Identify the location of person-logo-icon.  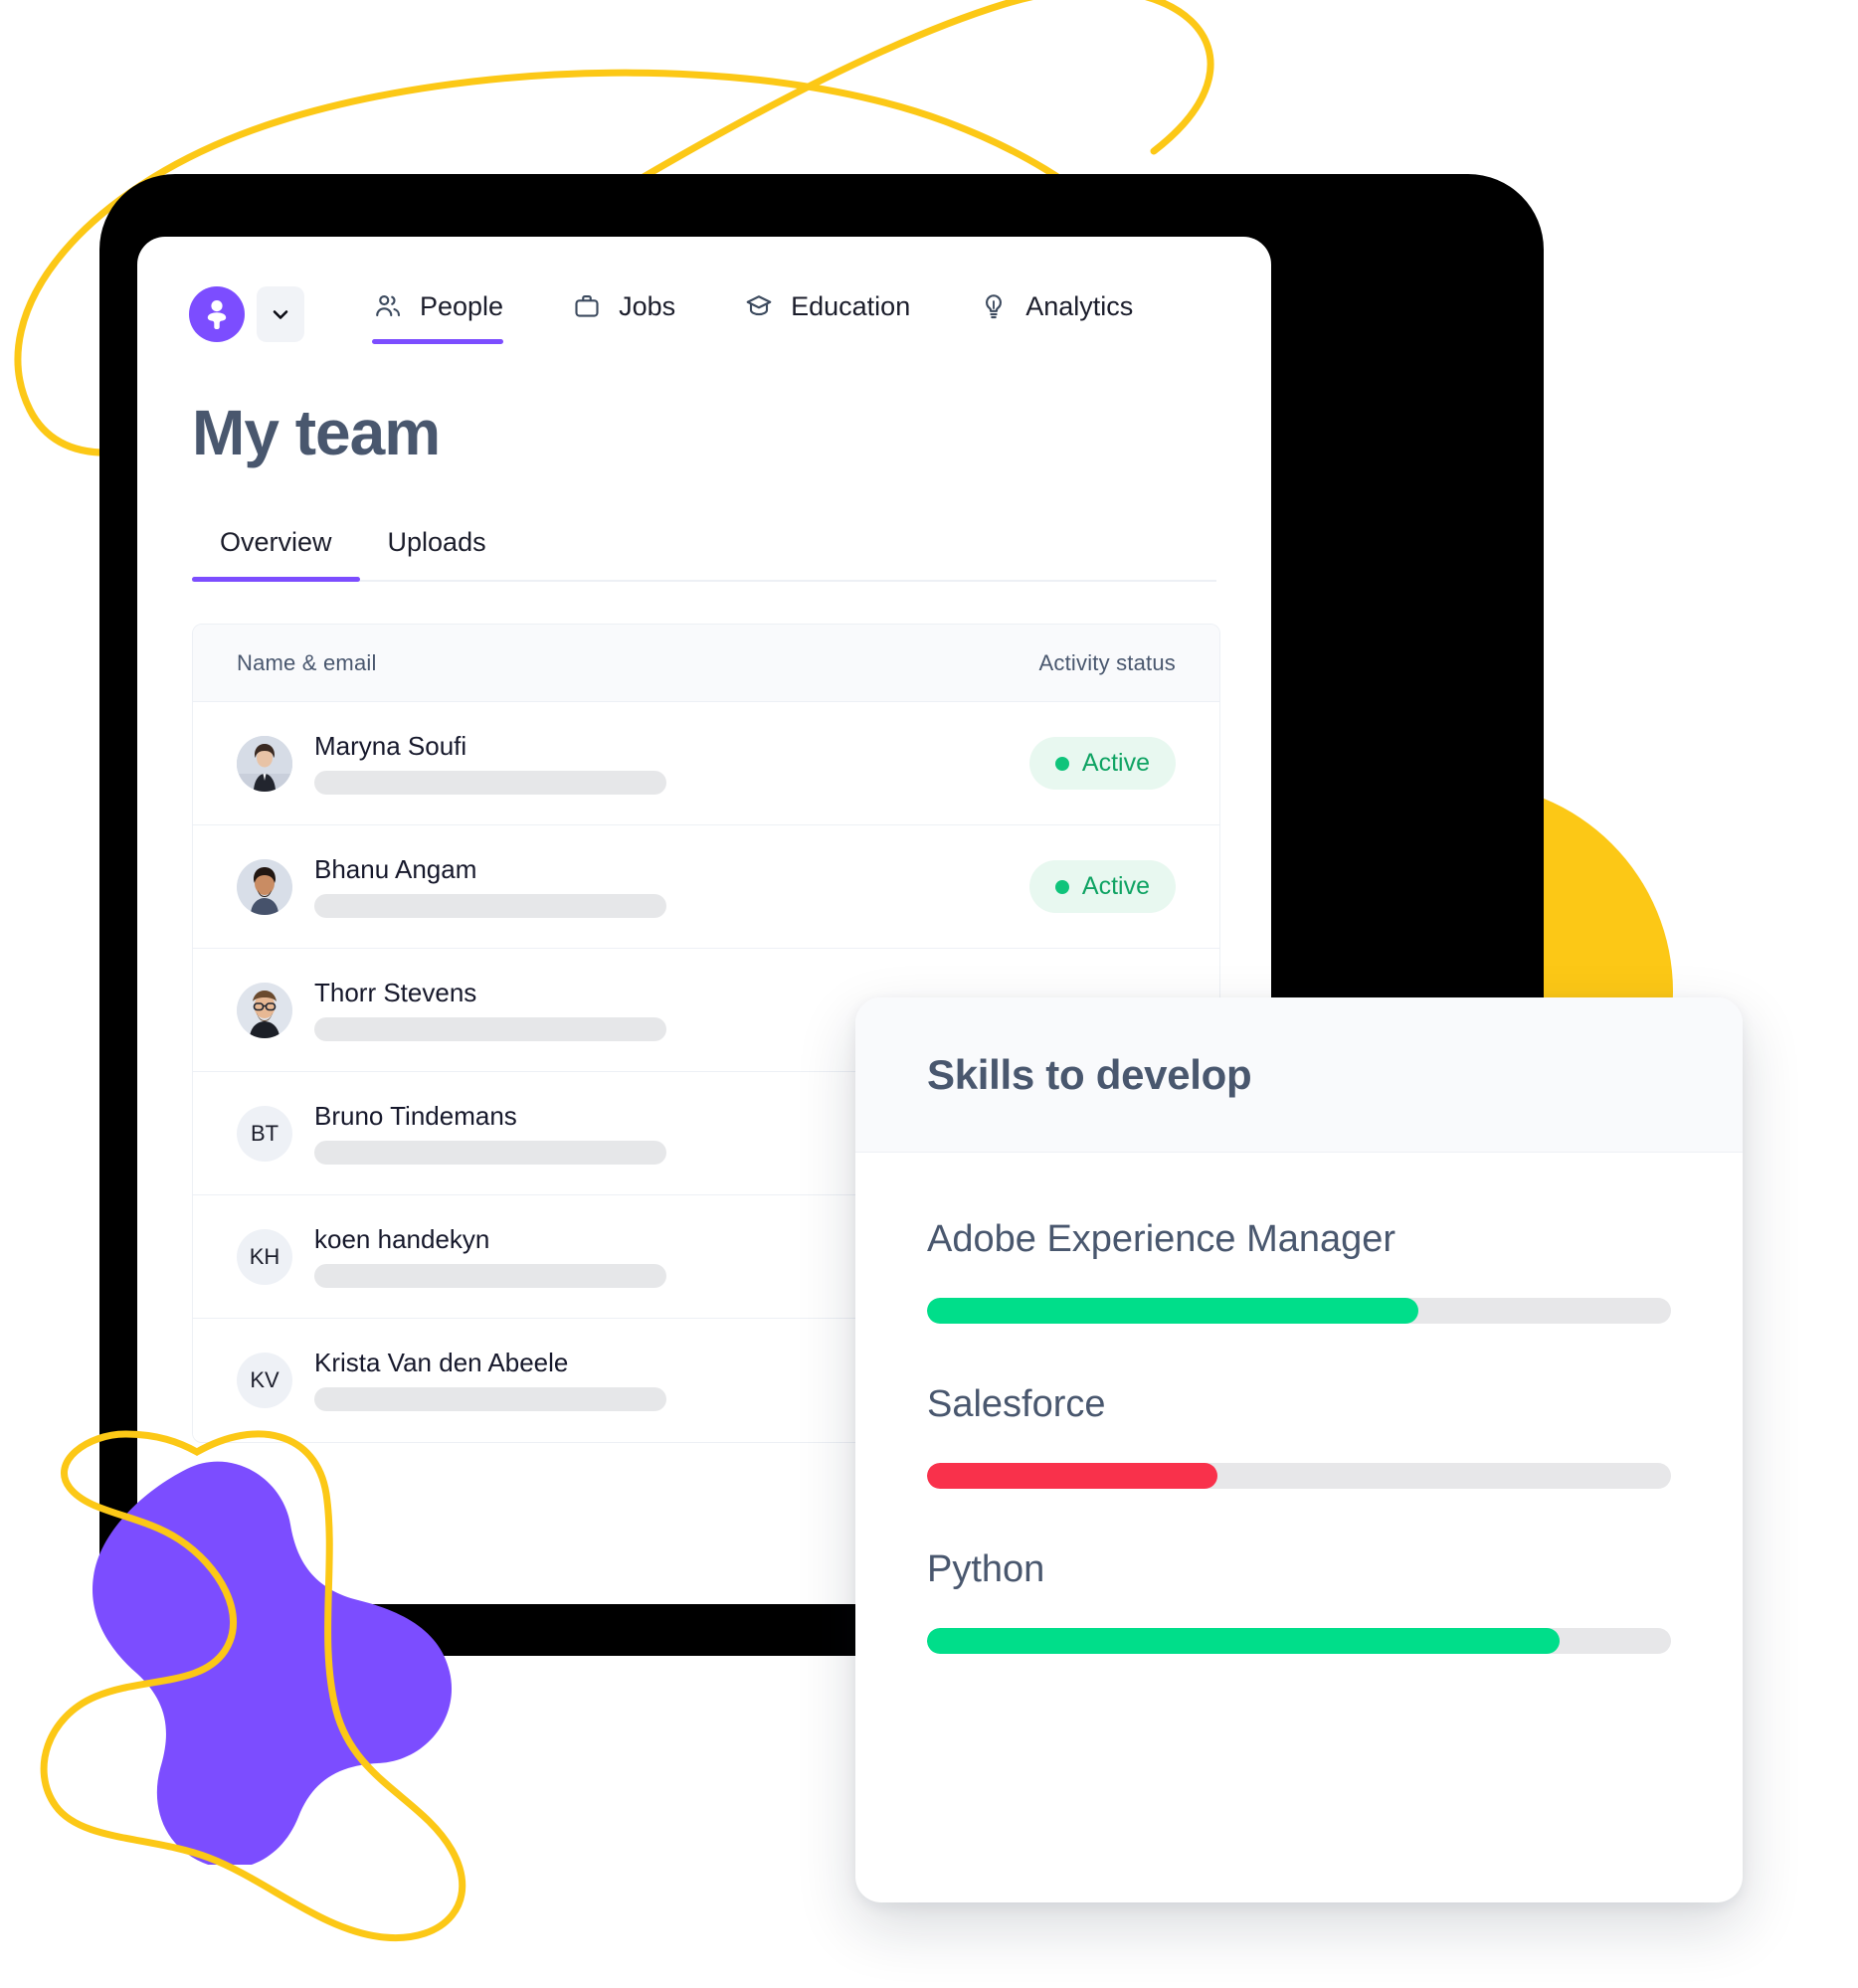
(217, 314).